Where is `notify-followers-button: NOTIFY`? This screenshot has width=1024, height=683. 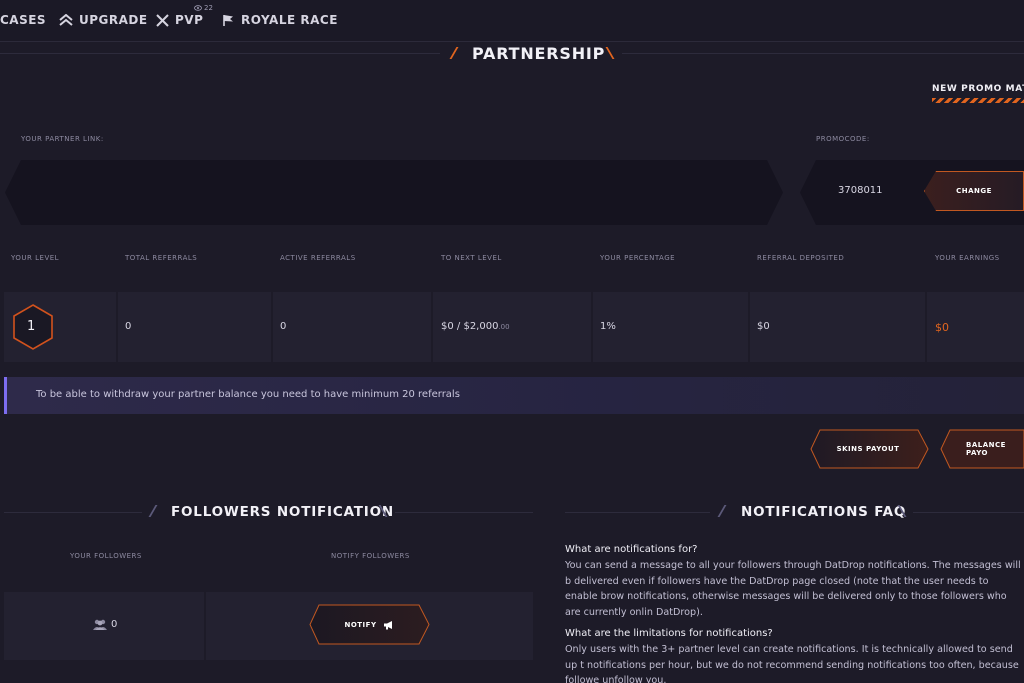 notify-followers-button: NOTIFY is located at coordinates (369, 624).